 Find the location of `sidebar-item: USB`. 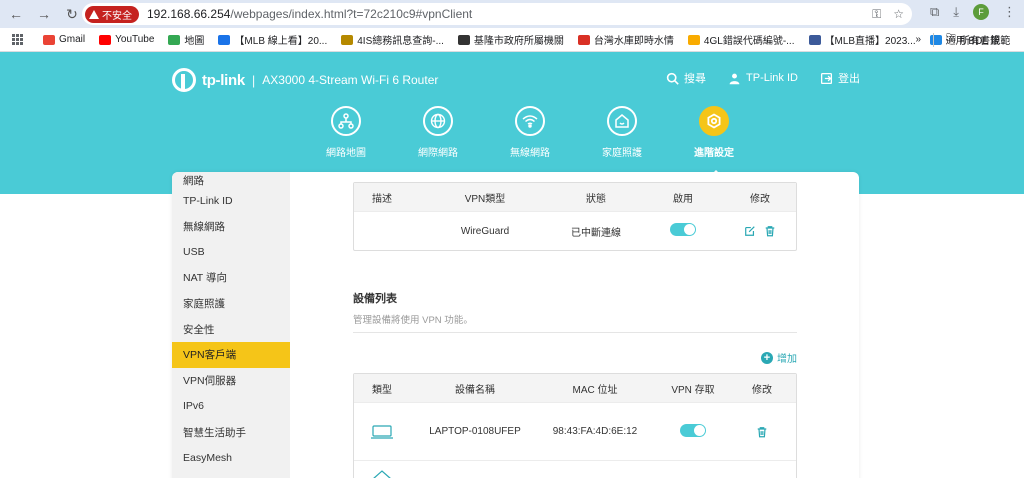

sidebar-item: USB is located at coordinates (231, 252).